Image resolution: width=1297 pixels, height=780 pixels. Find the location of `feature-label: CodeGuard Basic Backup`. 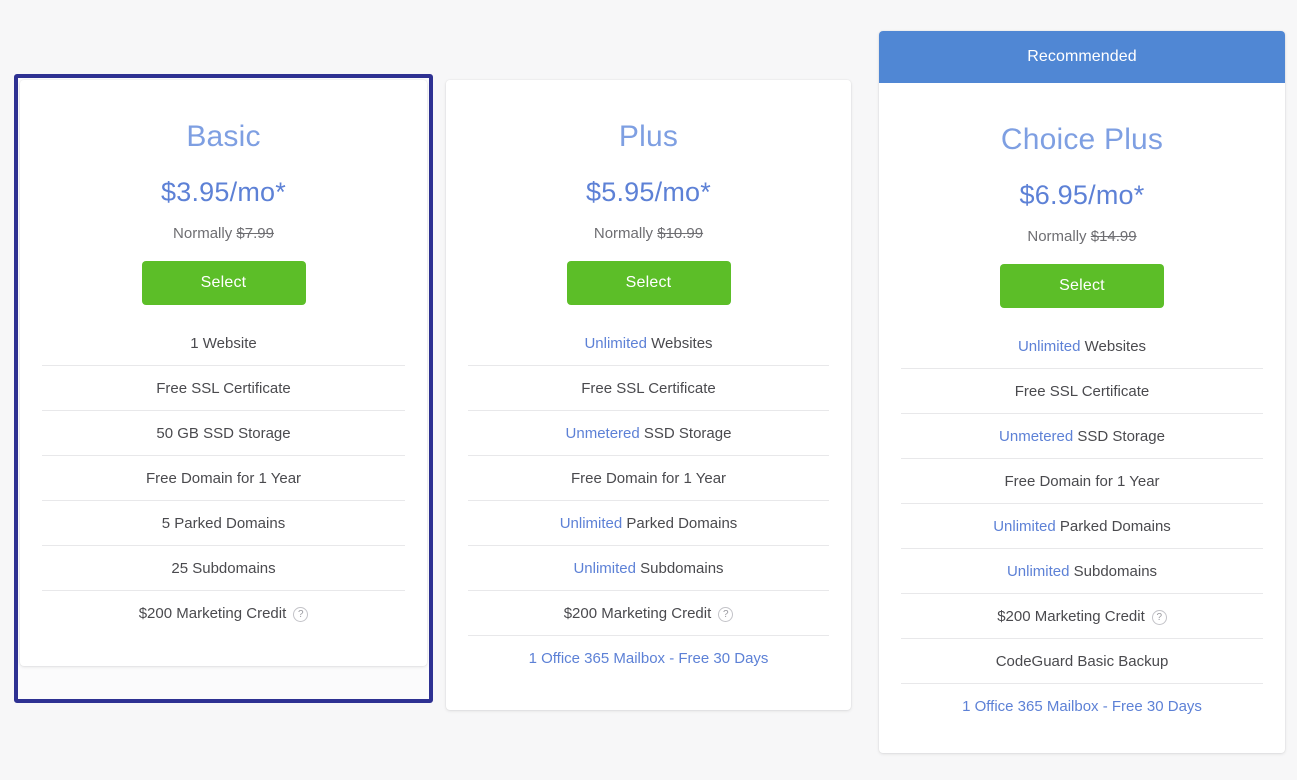

feature-label: CodeGuard Basic Backup is located at coordinates (1082, 661).